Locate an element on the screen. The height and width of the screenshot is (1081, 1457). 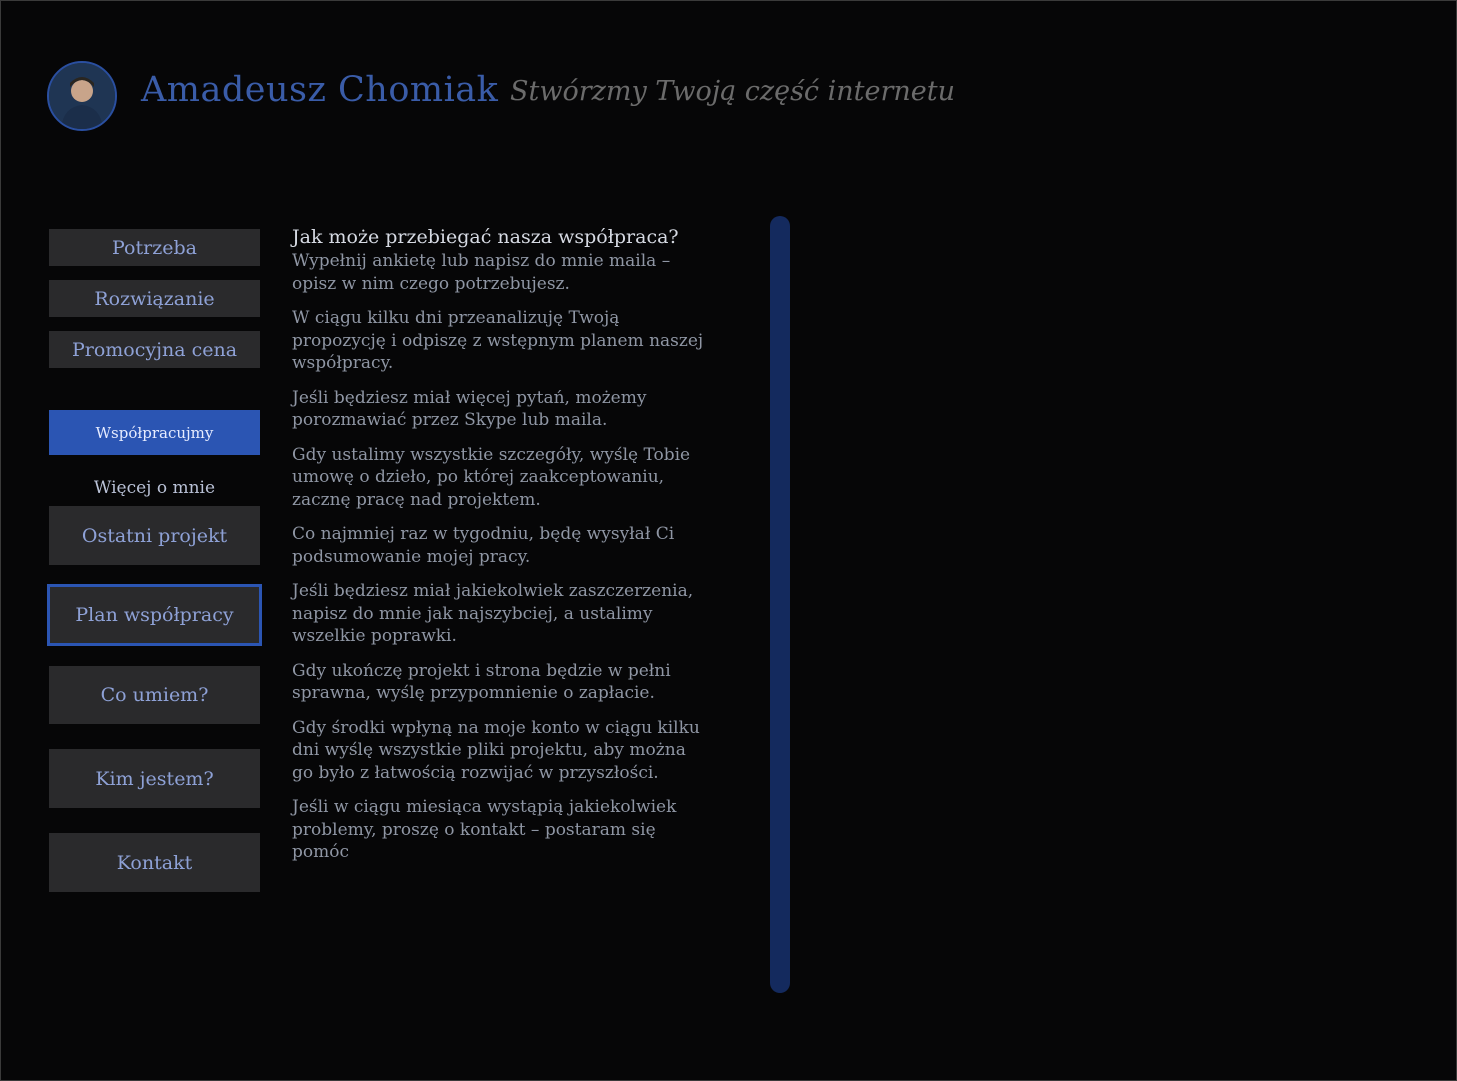
section-heading: Jak może przebiegać nasza współpraca? is located at coordinates (485, 237).